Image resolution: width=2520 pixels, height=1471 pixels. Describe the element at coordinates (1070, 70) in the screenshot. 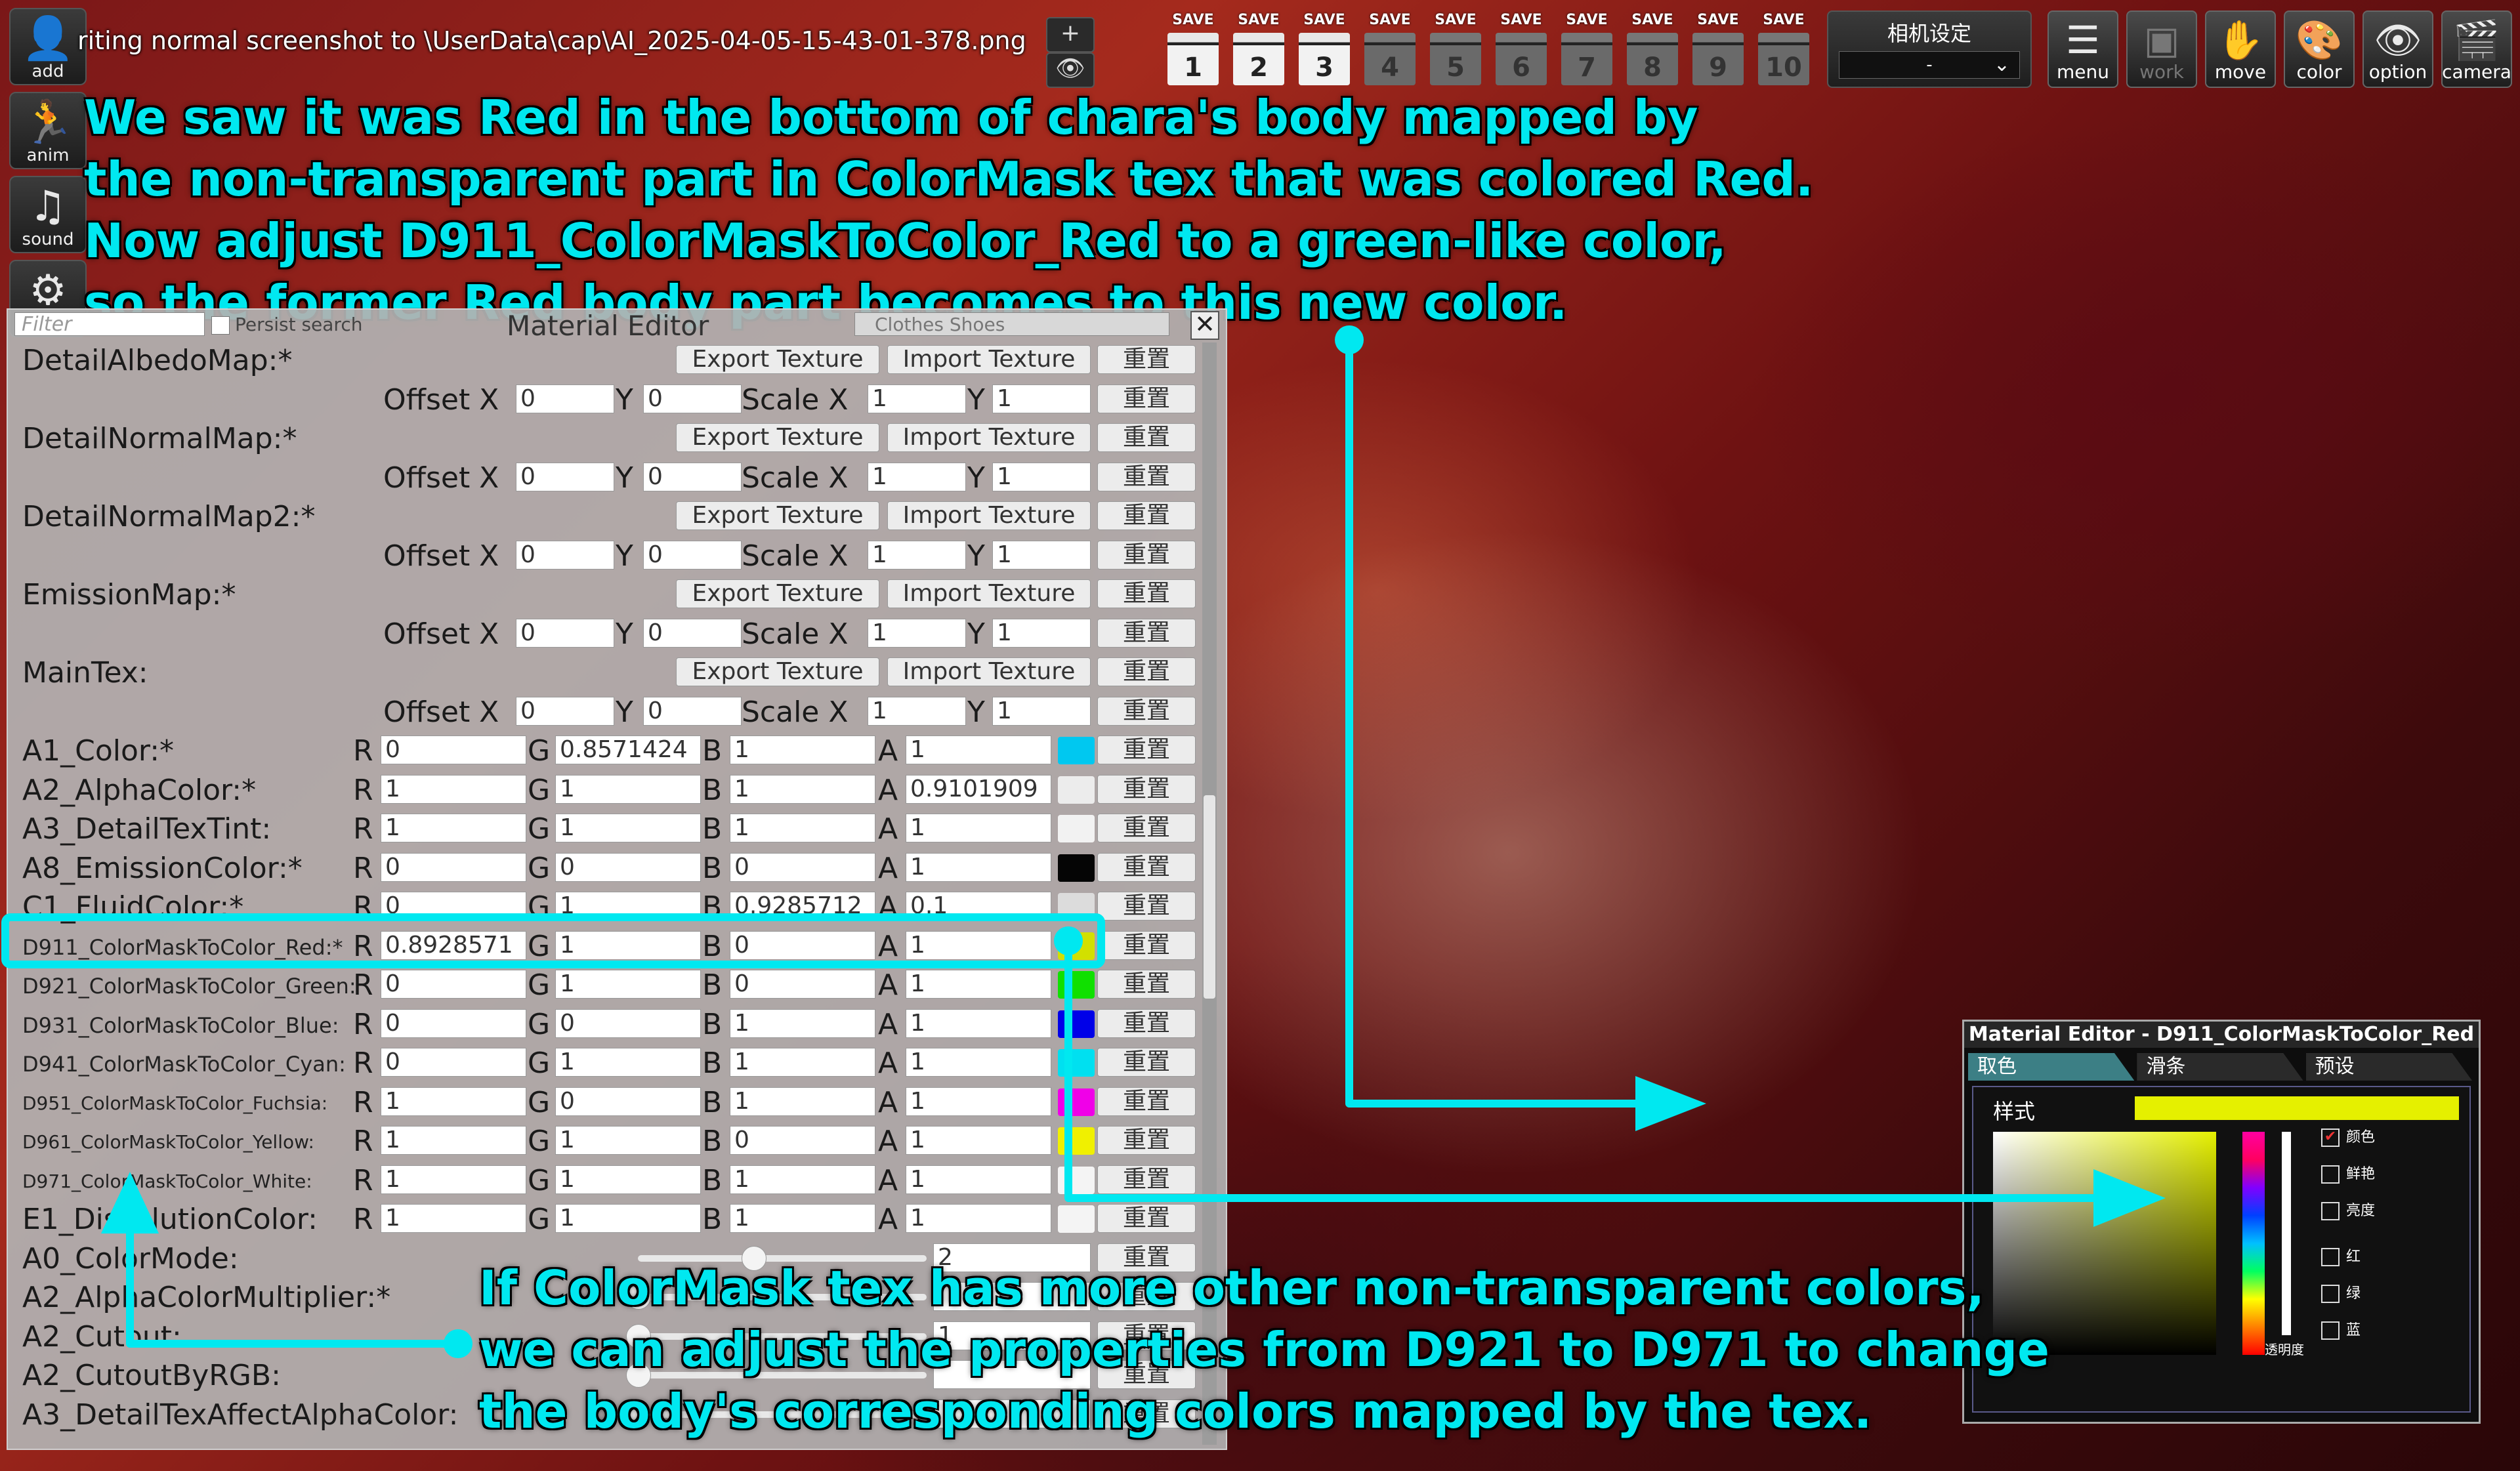

I see `eye-small-button: 👁` at that location.